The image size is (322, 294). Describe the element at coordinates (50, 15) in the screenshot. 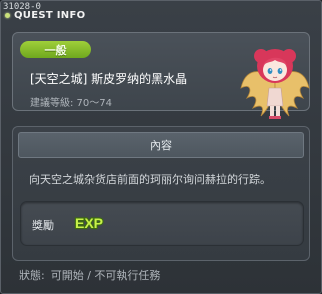

I see `window-title: QUEST INFO` at that location.